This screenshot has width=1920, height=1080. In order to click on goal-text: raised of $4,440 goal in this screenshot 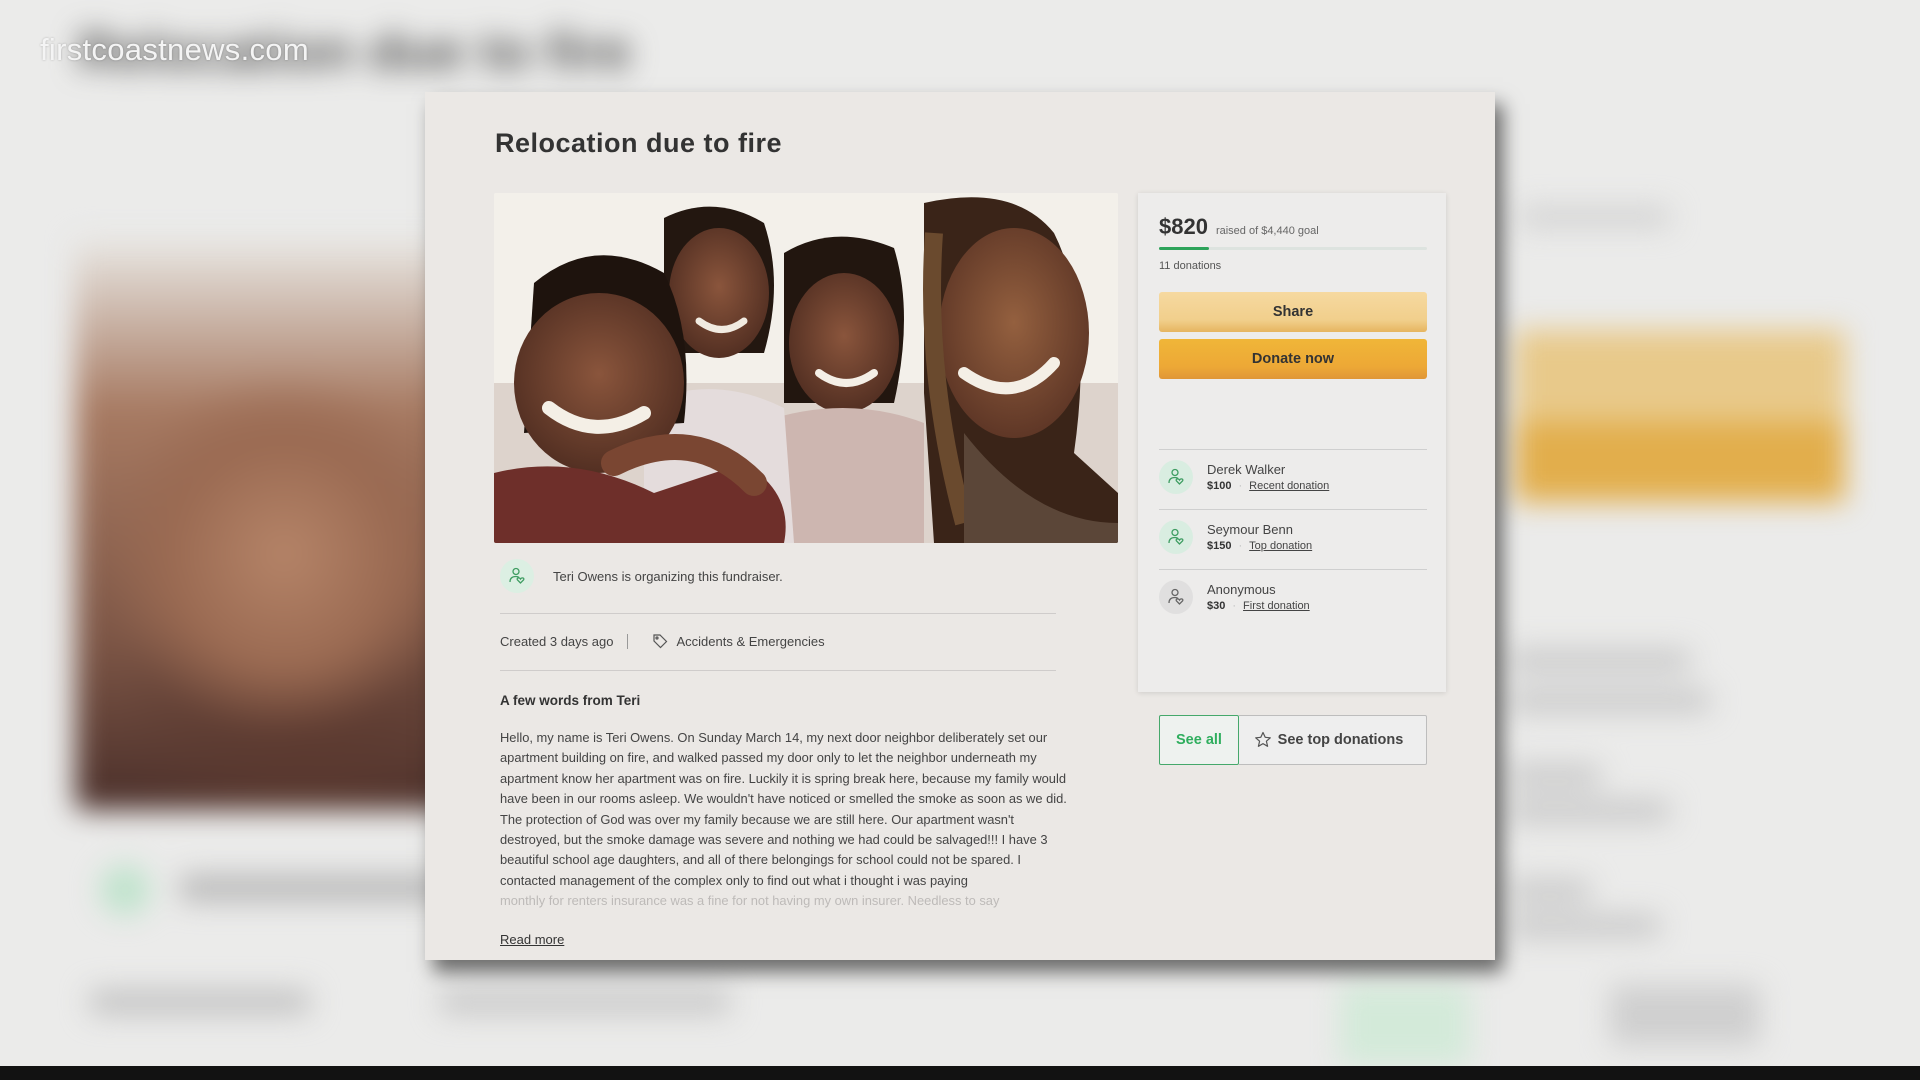, I will do `click(1267, 231)`.